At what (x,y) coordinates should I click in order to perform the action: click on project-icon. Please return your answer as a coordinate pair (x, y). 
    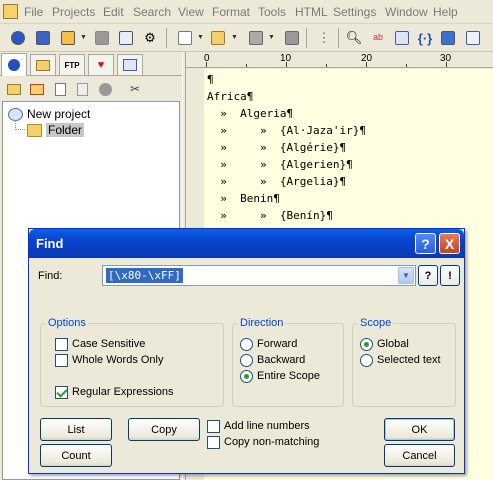
    Looking at the image, I should click on (18, 38).